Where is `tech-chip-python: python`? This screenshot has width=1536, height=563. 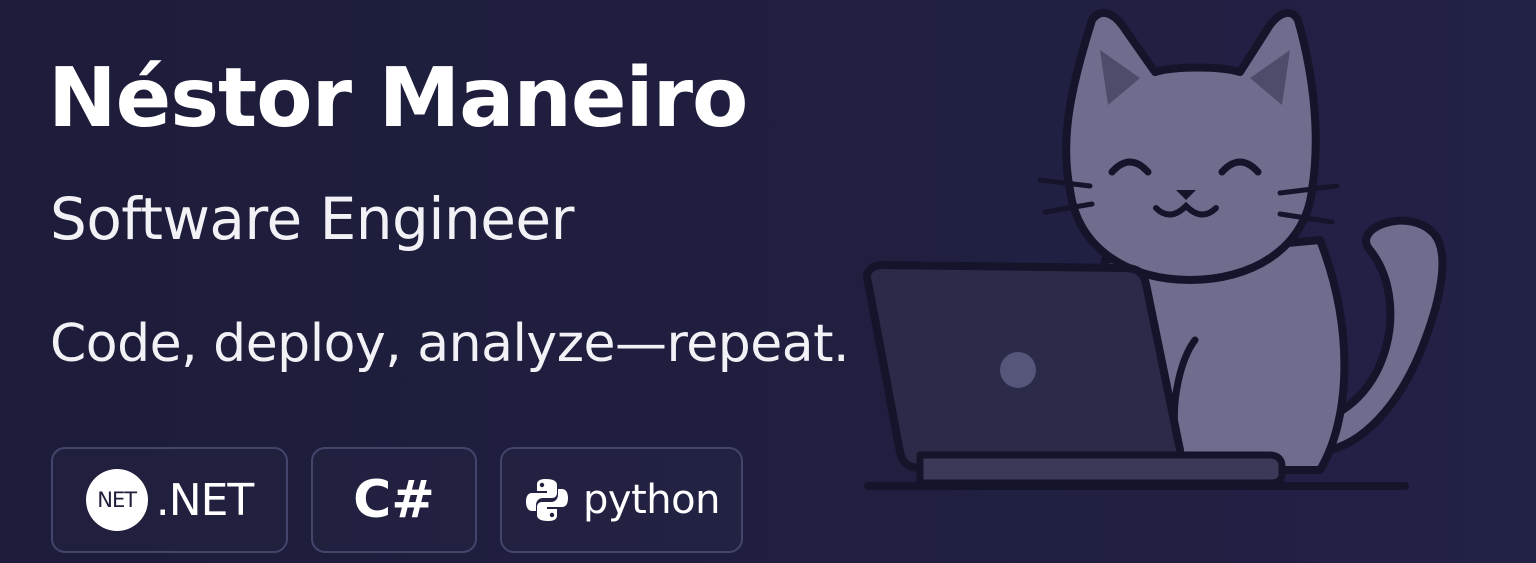 tech-chip-python: python is located at coordinates (621, 500).